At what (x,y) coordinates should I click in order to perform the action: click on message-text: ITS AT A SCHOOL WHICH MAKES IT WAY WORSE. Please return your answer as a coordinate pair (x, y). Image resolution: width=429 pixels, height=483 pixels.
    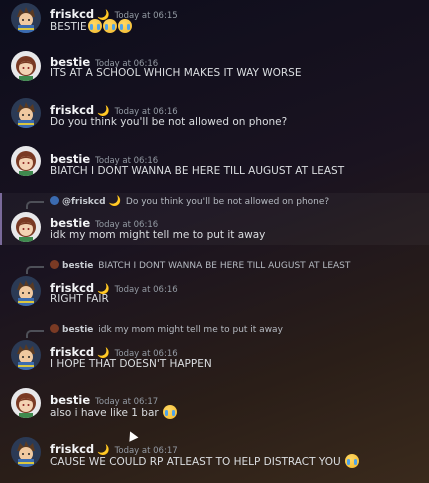
    Looking at the image, I should click on (176, 73).